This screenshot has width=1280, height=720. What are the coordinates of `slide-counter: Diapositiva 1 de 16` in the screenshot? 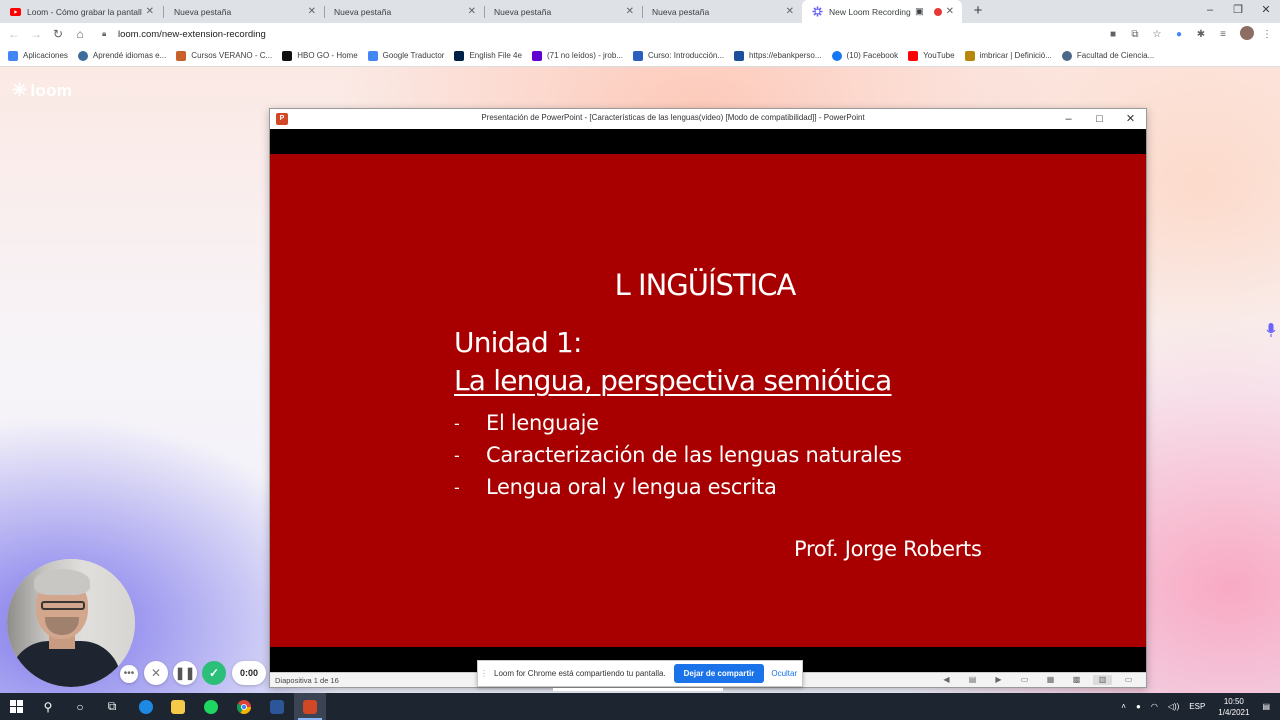 It's located at (307, 680).